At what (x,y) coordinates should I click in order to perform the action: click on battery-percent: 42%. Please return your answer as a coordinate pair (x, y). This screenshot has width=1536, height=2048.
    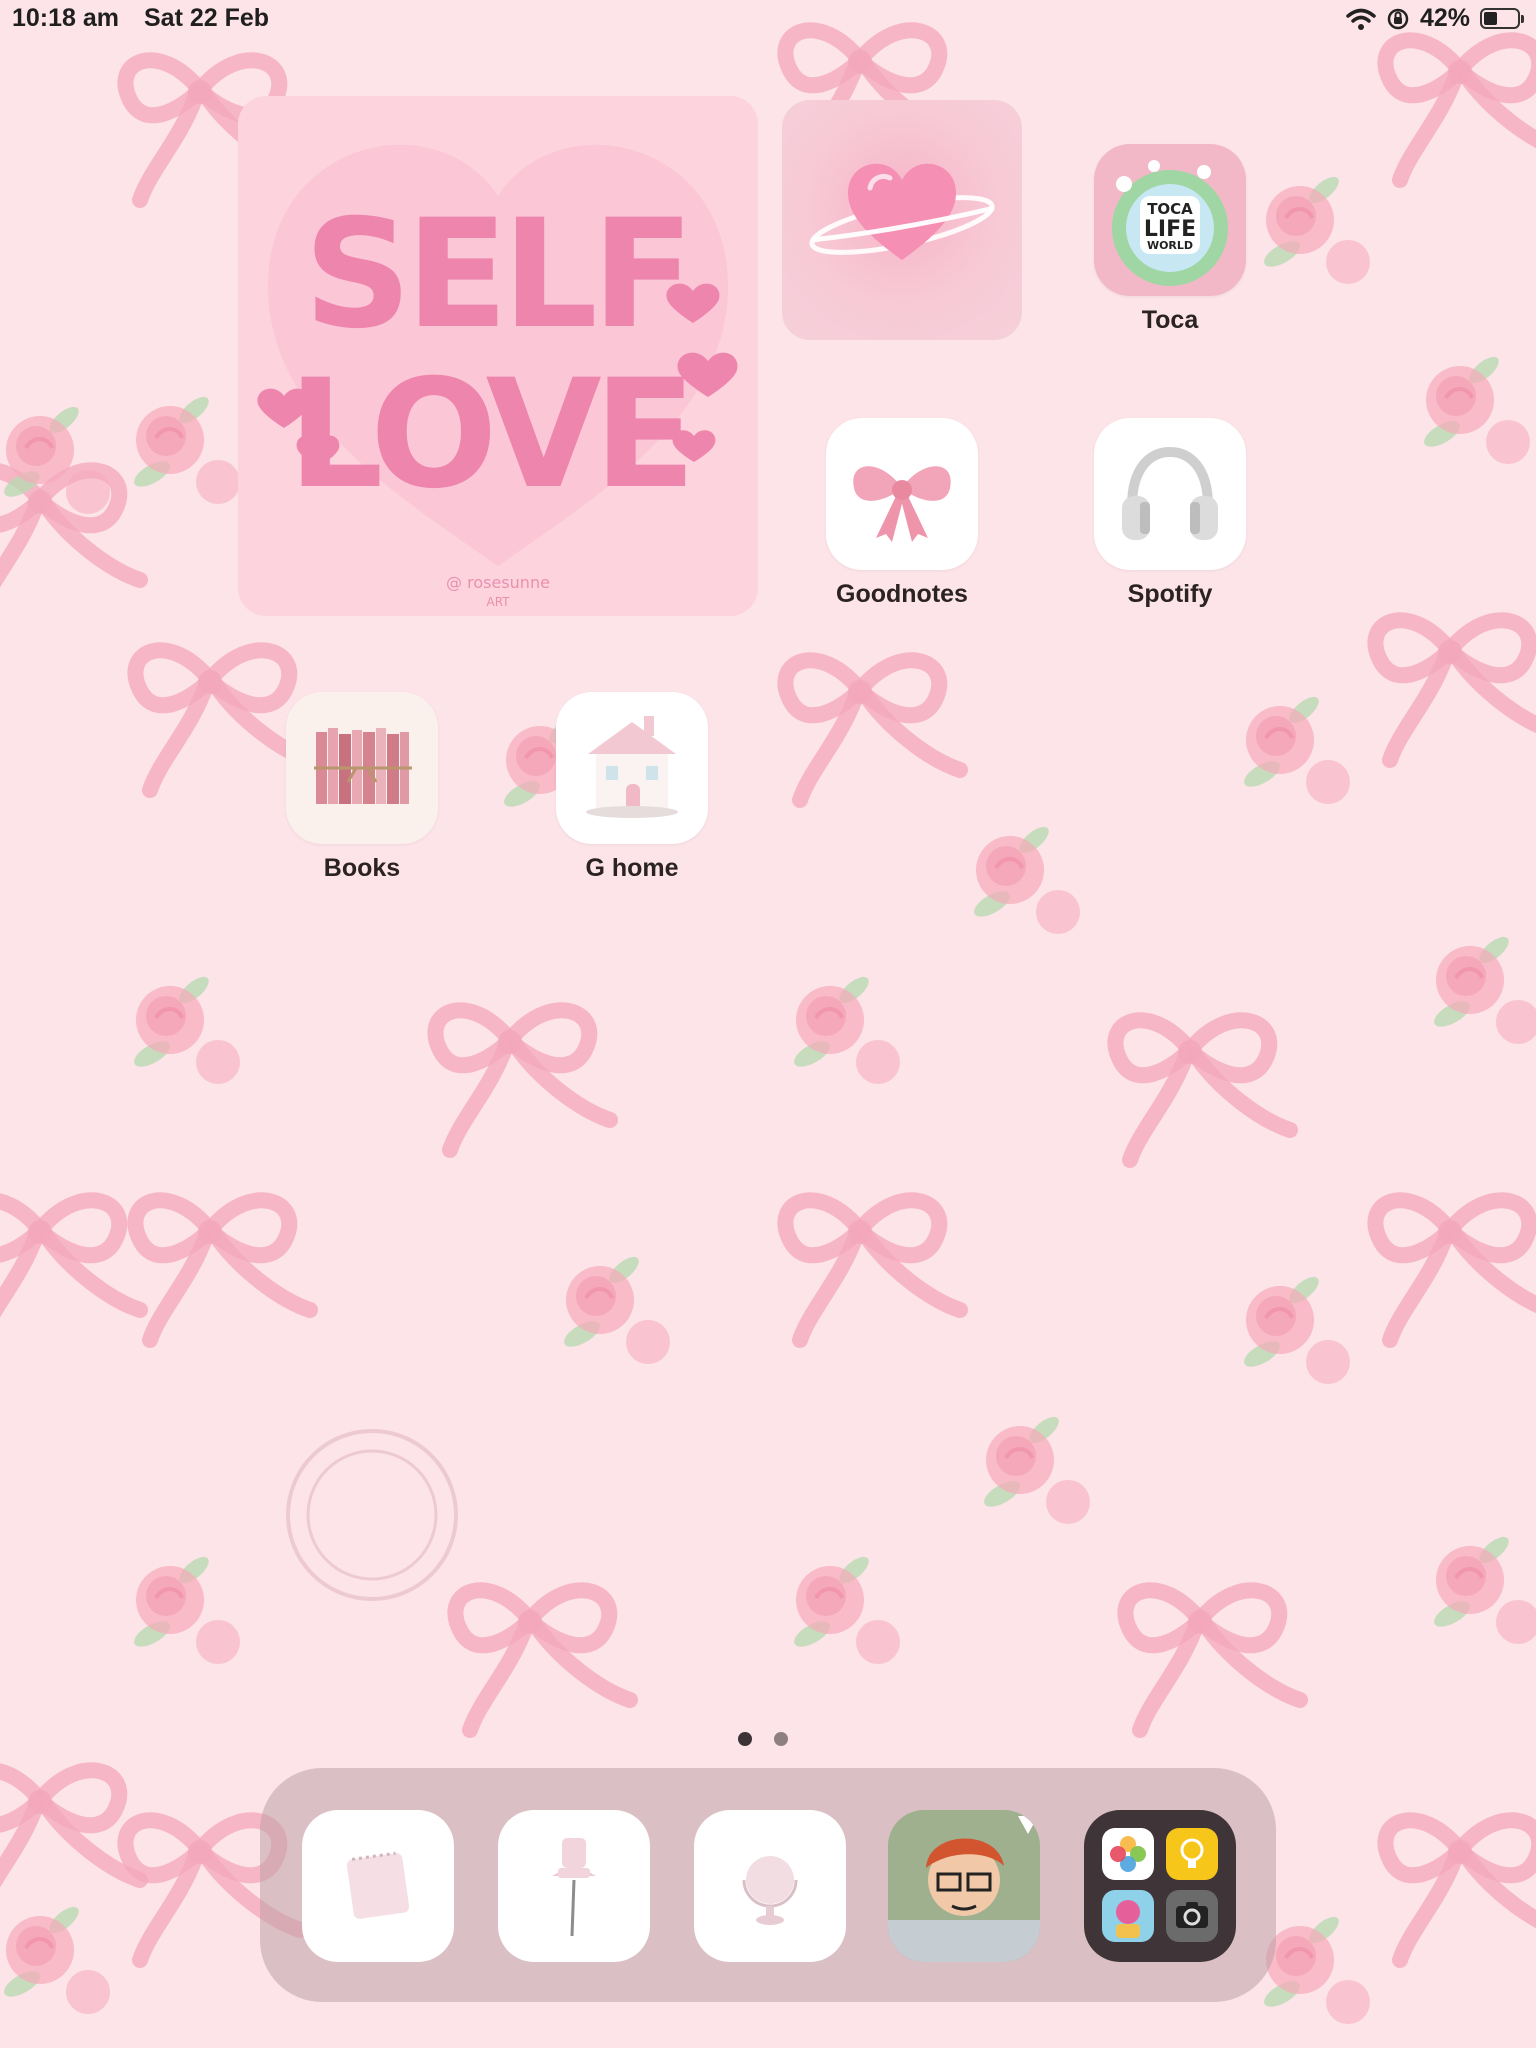
    Looking at the image, I should click on (1444, 18).